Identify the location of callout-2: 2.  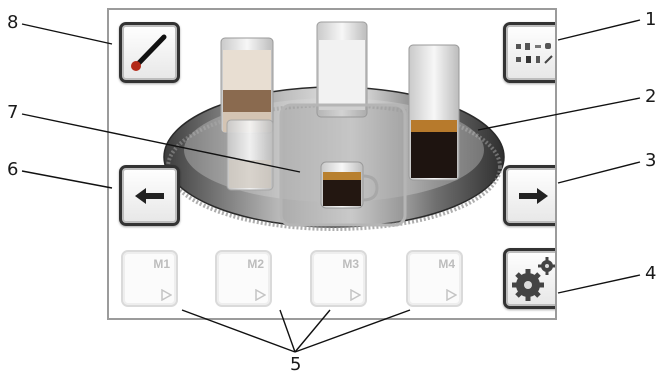
(651, 96).